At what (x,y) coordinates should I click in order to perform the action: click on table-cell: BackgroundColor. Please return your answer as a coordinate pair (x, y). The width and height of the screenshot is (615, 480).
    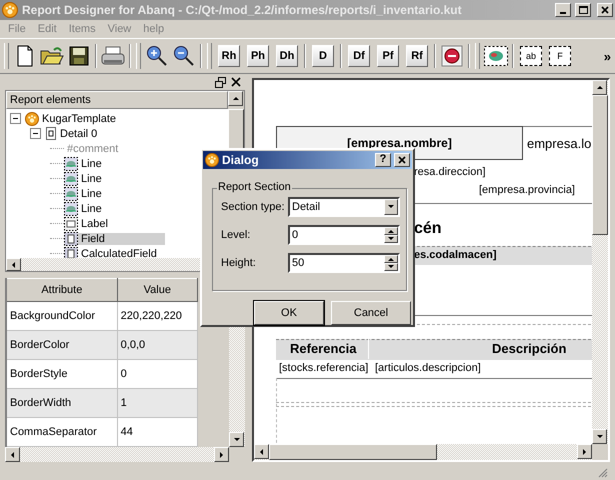
    Looking at the image, I should click on (62, 316).